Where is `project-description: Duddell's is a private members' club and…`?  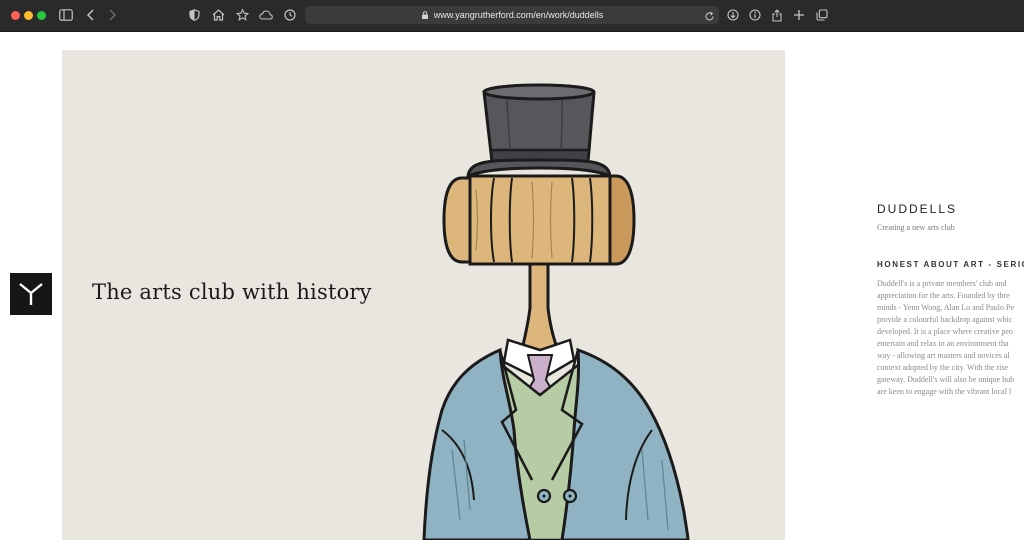 project-description: Duddell's is a private members' club and… is located at coordinates (950, 338).